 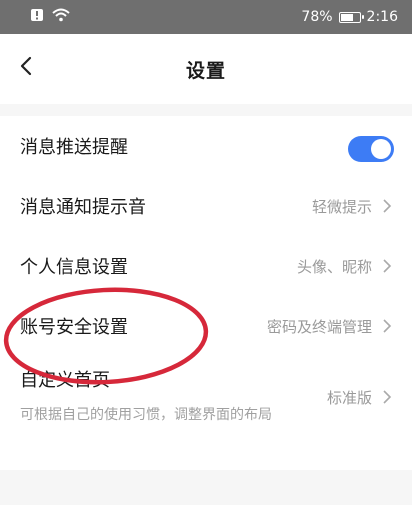 What do you see at coordinates (206, 326) in the screenshot?
I see `setting-account-security: 账号安全设置 密码及终端管理` at bounding box center [206, 326].